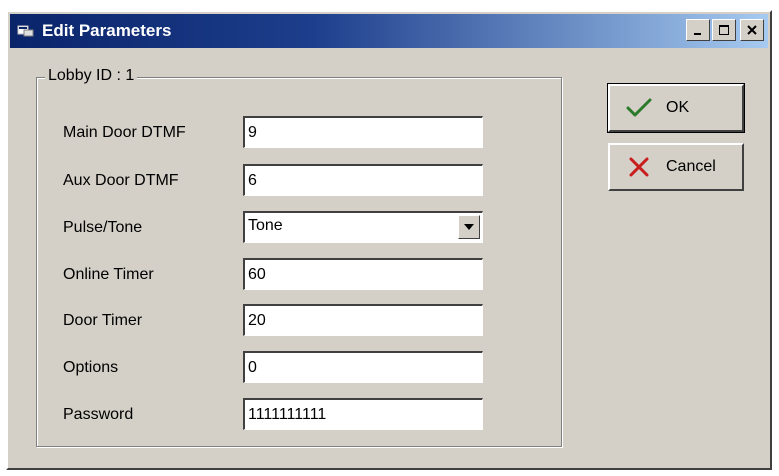 The image size is (779, 476). I want to click on main-door-dtmf-input, so click(363, 132).